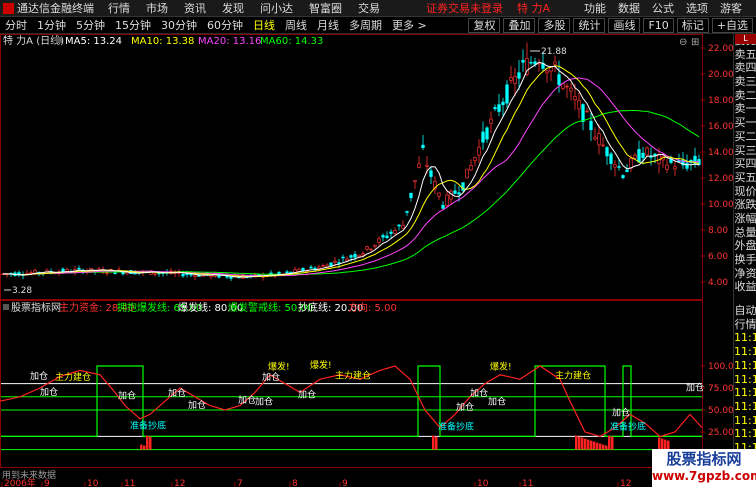 The height and width of the screenshot is (487, 756). Describe the element at coordinates (720, 101) in the screenshot. I see `price-tick-label: 18.00` at that location.